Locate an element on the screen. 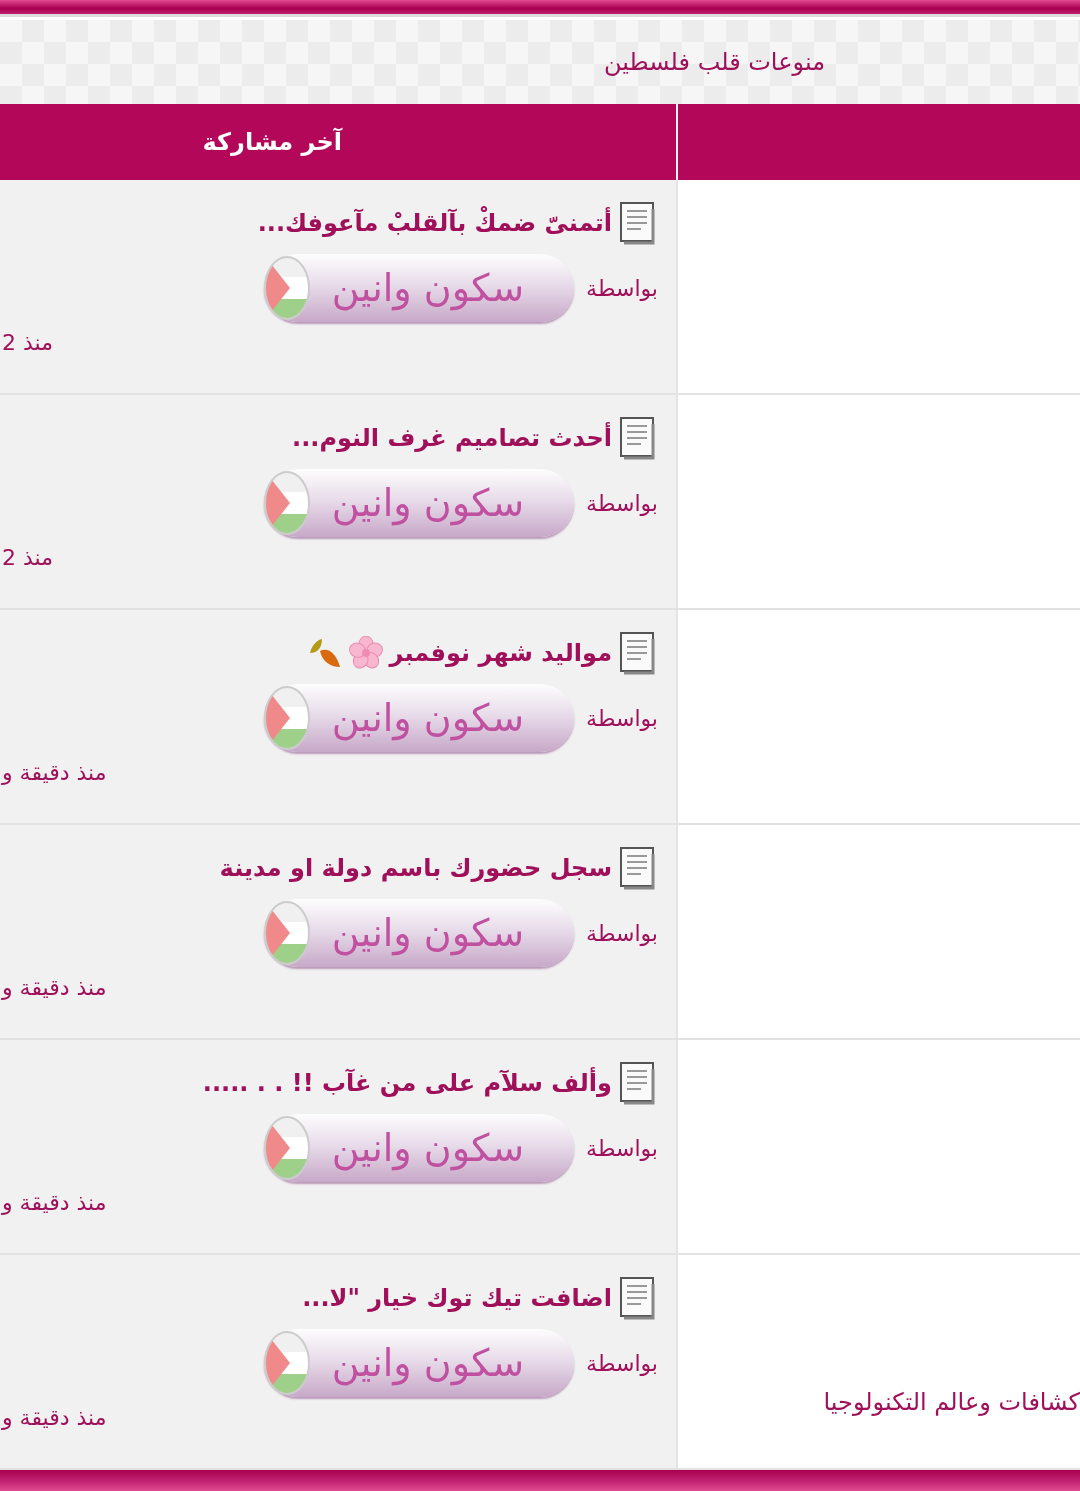 This screenshot has width=1080, height=1491. thread-title: مواليد شهر نوفمبر is located at coordinates (500, 653).